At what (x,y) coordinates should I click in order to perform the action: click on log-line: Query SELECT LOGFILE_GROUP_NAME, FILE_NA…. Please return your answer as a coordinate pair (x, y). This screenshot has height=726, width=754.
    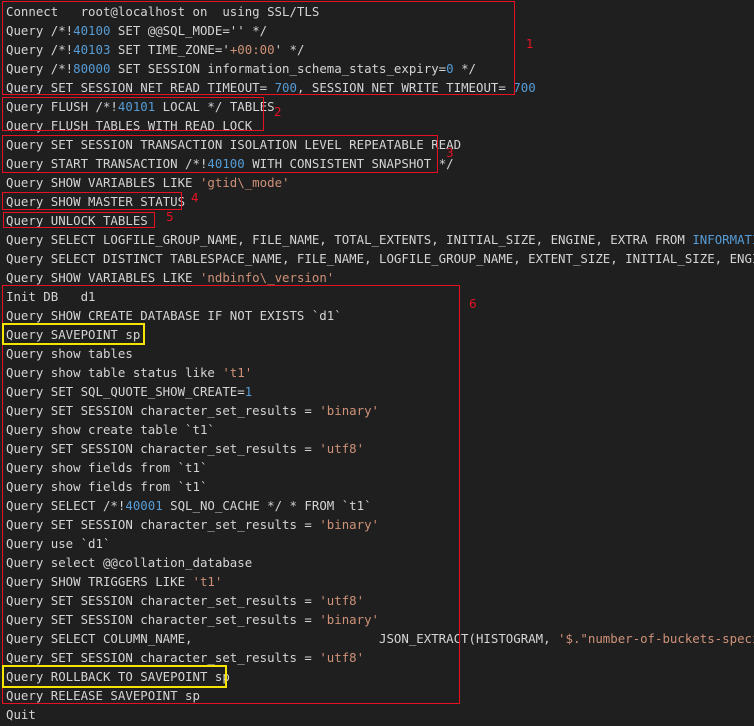
    Looking at the image, I should click on (380, 239).